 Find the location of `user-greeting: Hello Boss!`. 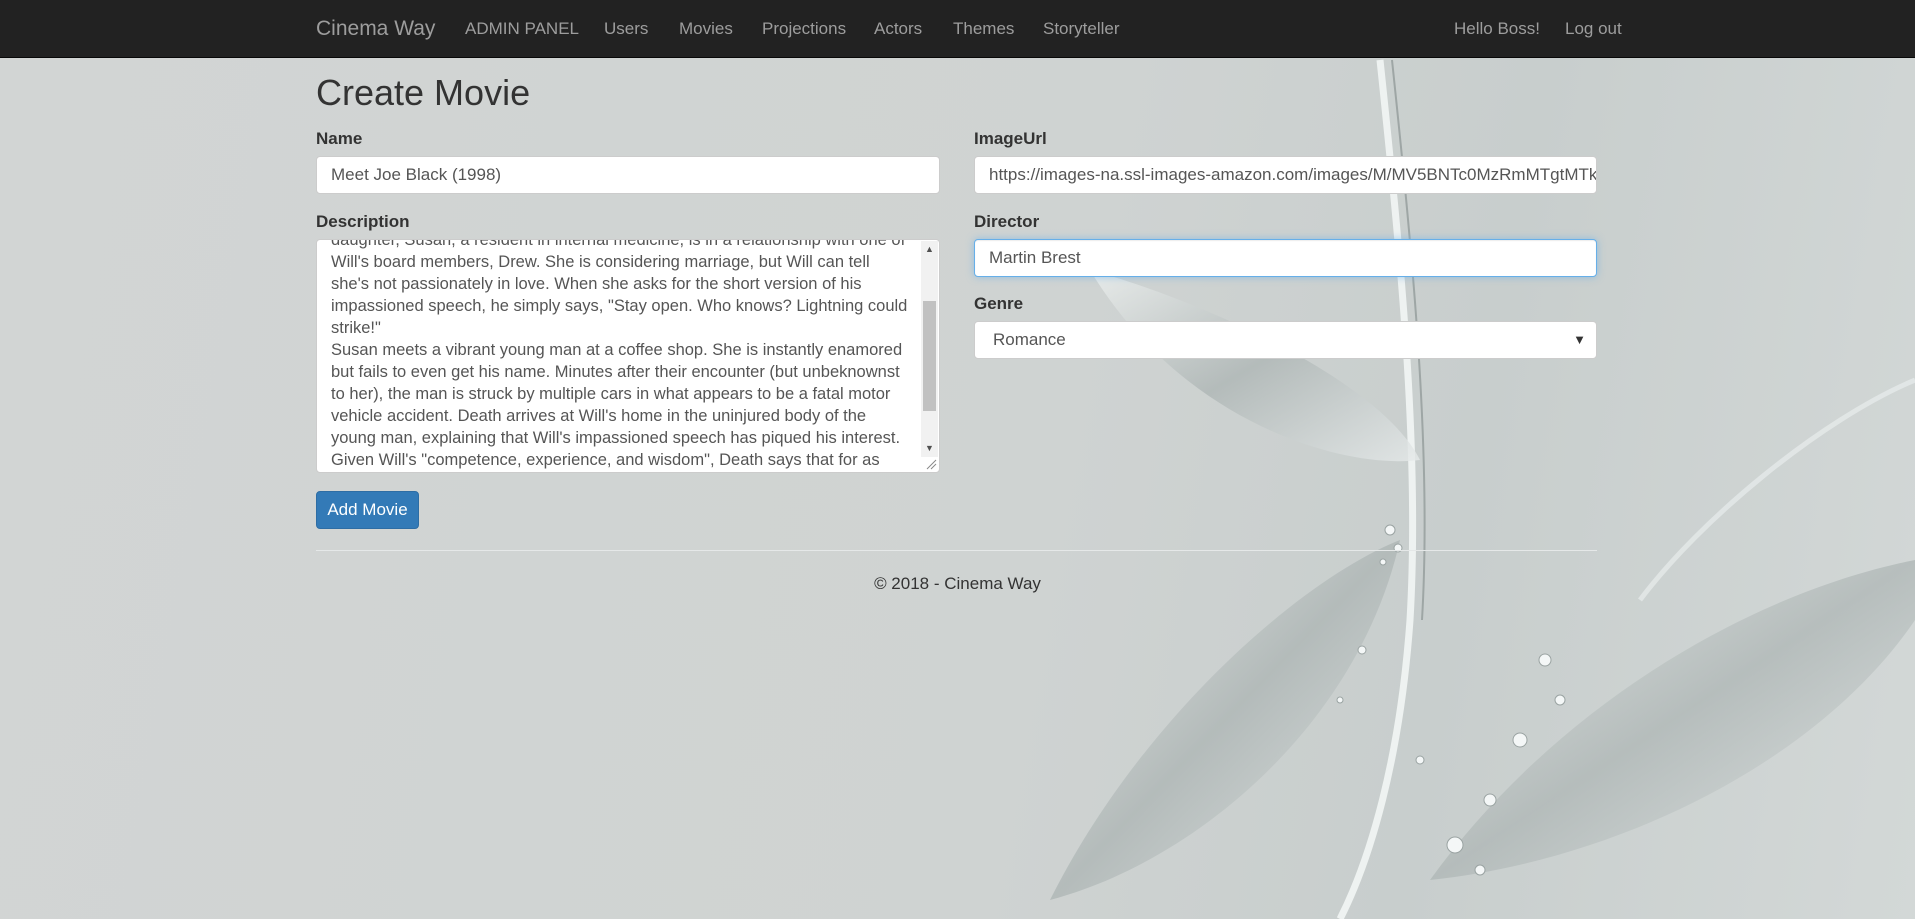

user-greeting: Hello Boss! is located at coordinates (1497, 28).